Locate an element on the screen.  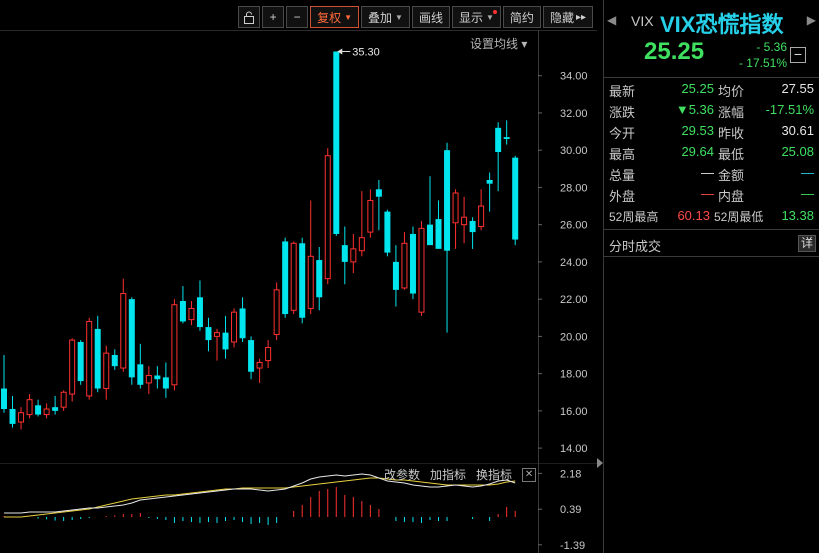
notification-dot is located at coordinates (494, 12).